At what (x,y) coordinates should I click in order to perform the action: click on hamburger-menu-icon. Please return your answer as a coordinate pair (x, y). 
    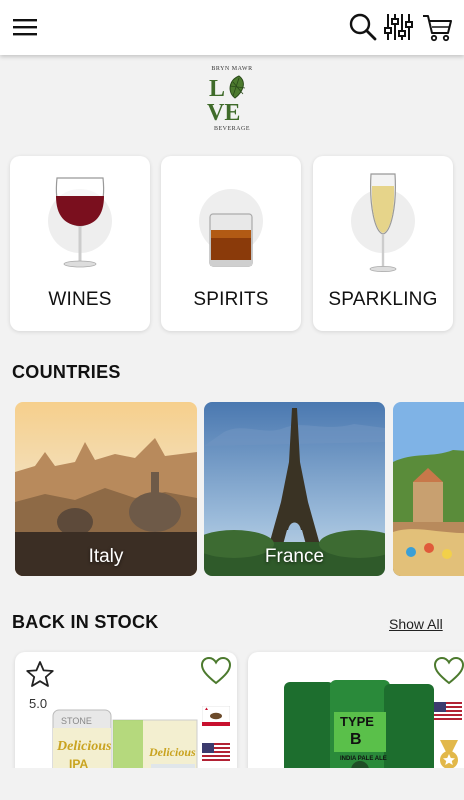
    Looking at the image, I should click on (25, 27).